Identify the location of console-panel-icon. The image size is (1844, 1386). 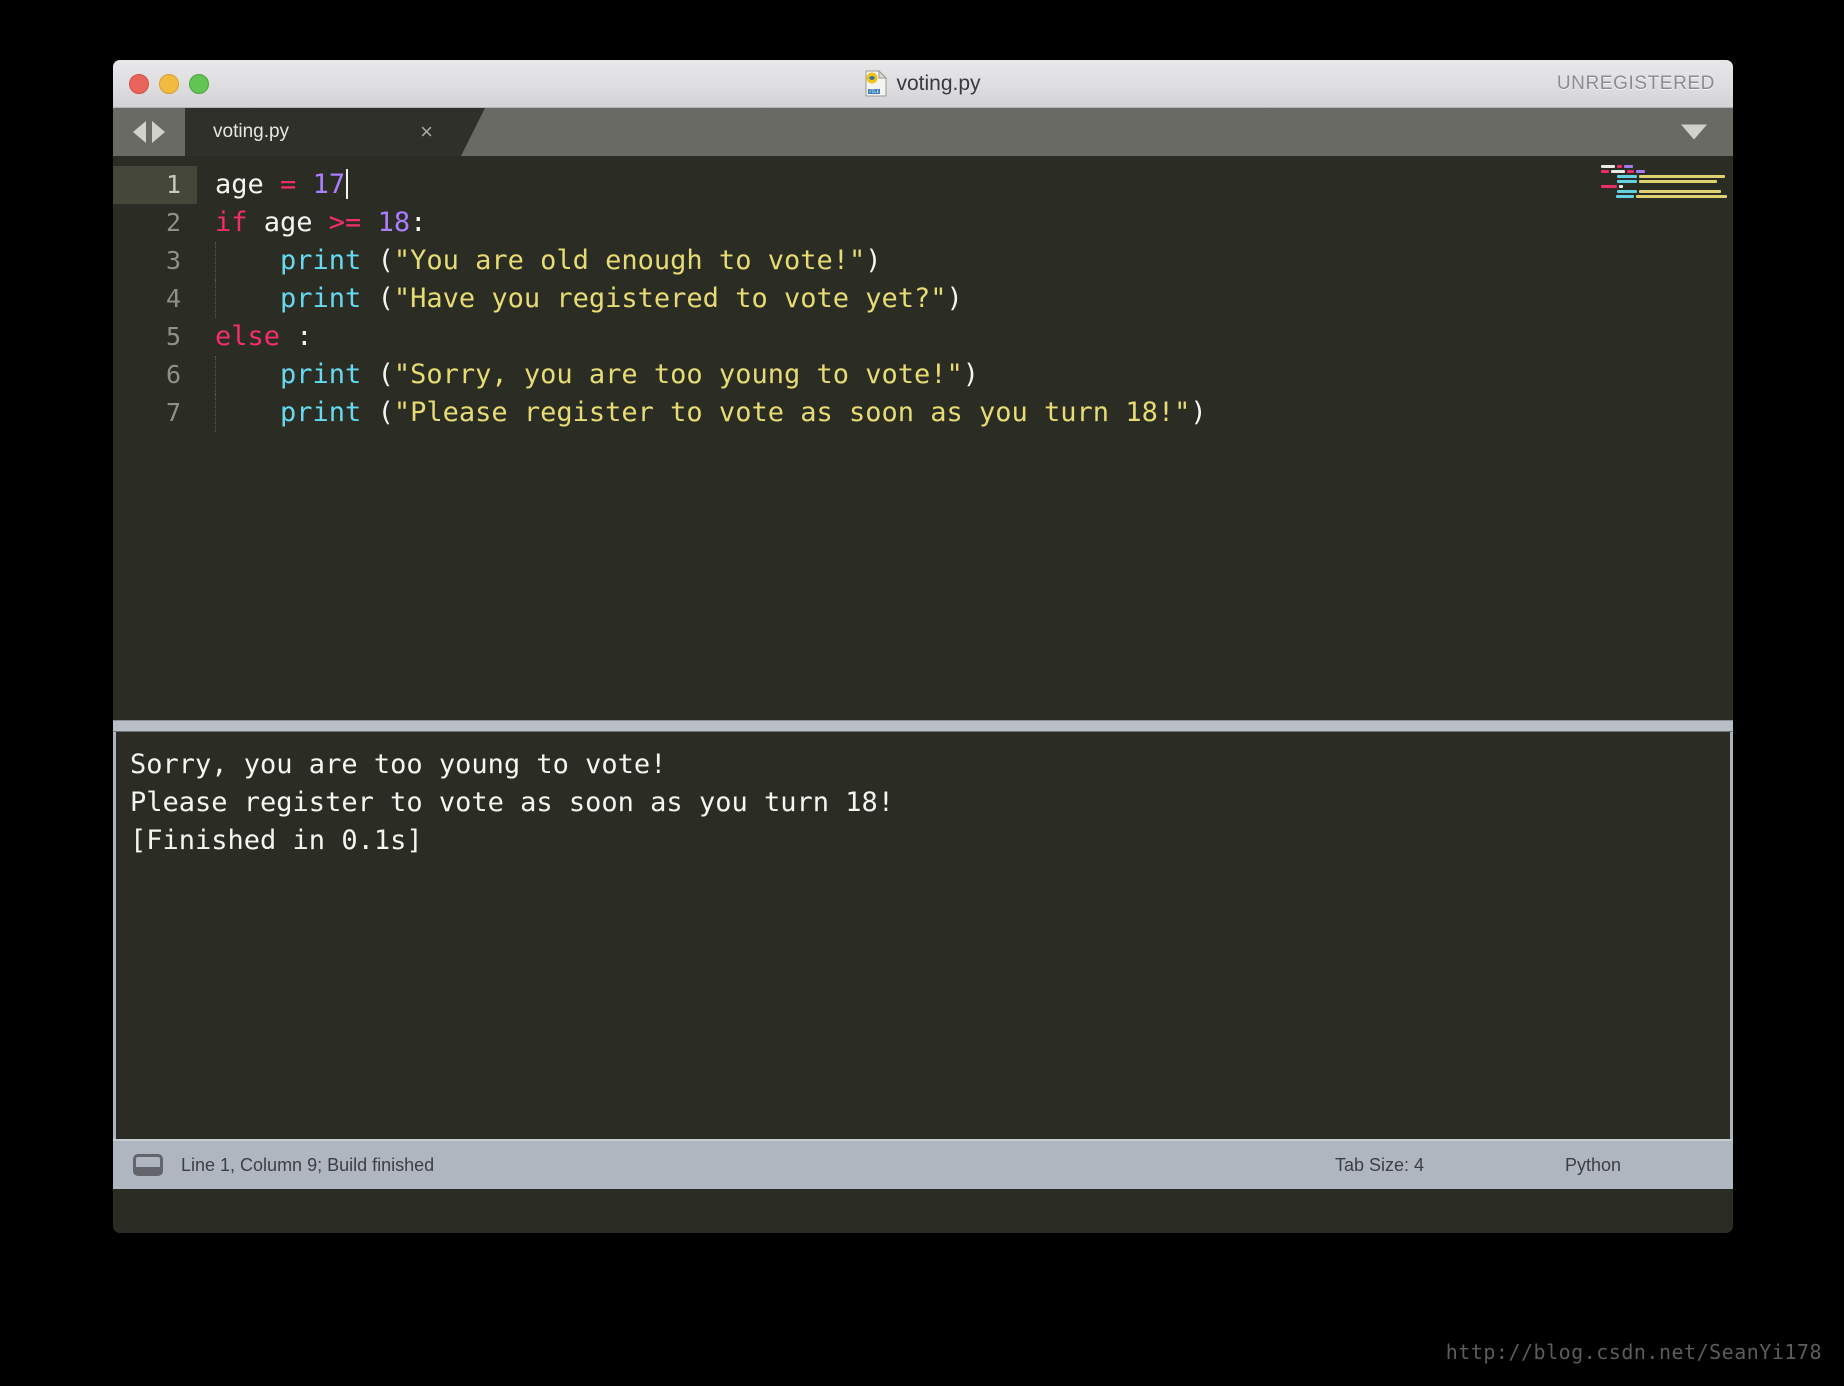
(148, 1165).